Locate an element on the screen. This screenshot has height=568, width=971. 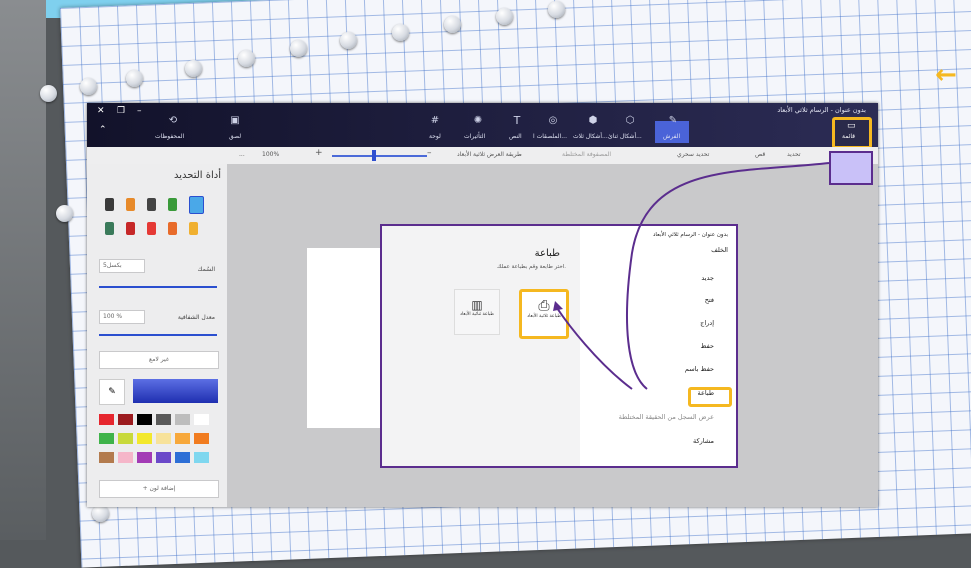
arrow-menu-to-print is located at coordinates (728, 276).